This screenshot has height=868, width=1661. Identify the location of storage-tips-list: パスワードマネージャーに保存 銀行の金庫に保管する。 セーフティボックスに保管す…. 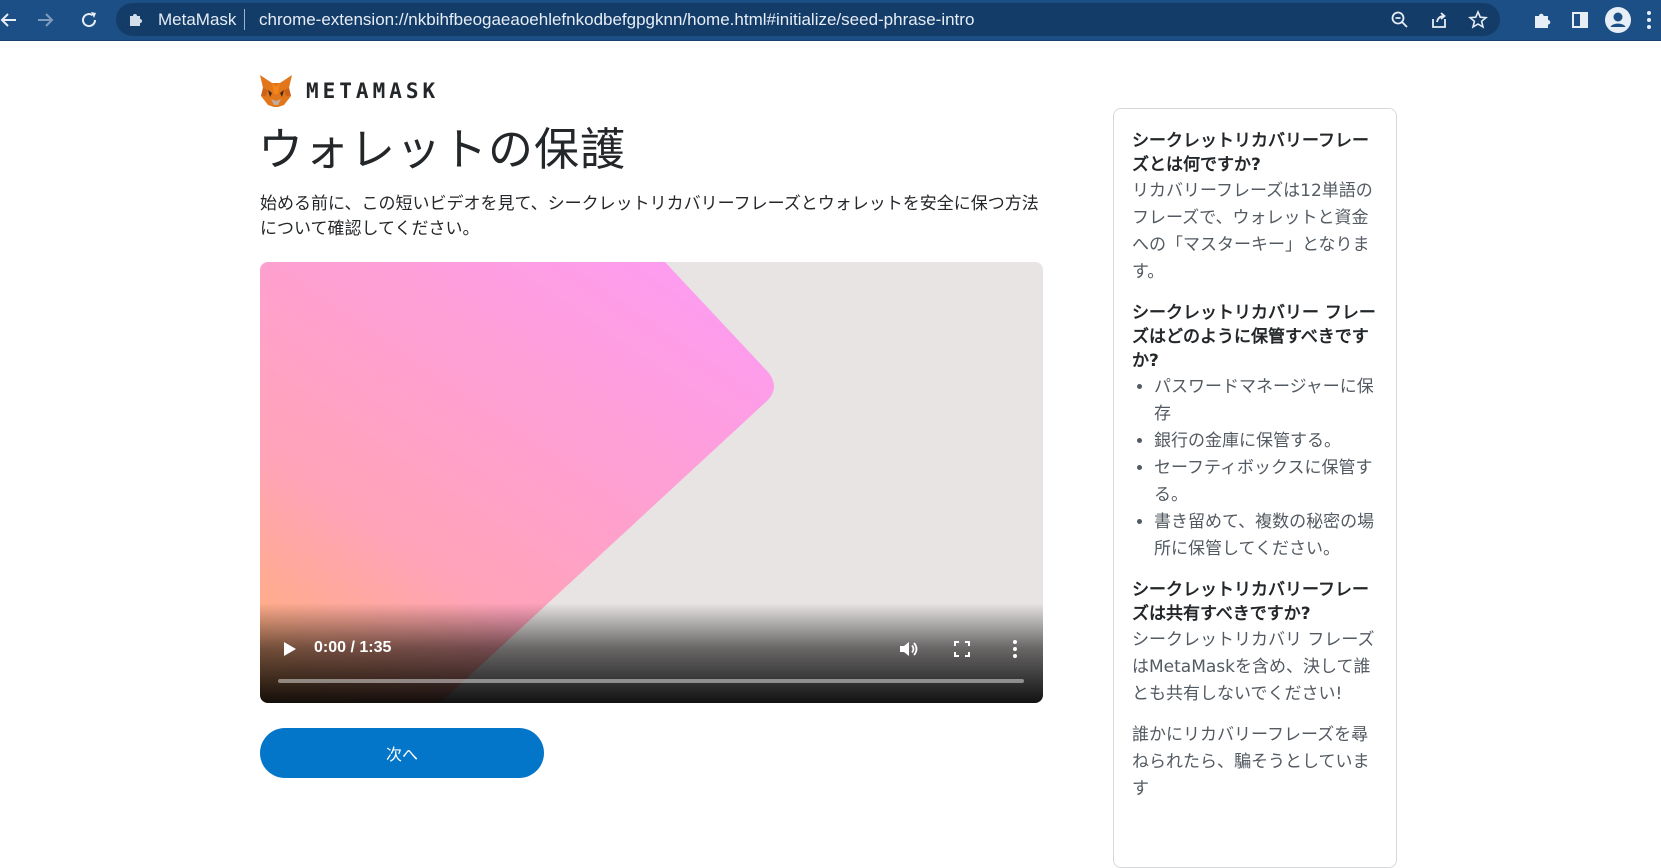
(1255, 468).